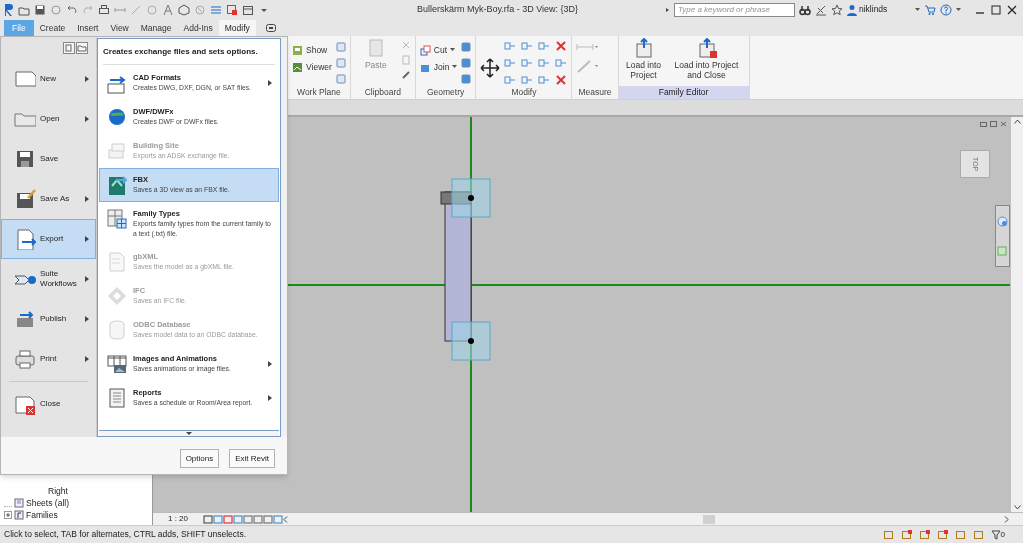 Image resolution: width=1023 pixels, height=543 pixels. Describe the element at coordinates (232, 9) in the screenshot. I see `close-hidden-icon` at that location.